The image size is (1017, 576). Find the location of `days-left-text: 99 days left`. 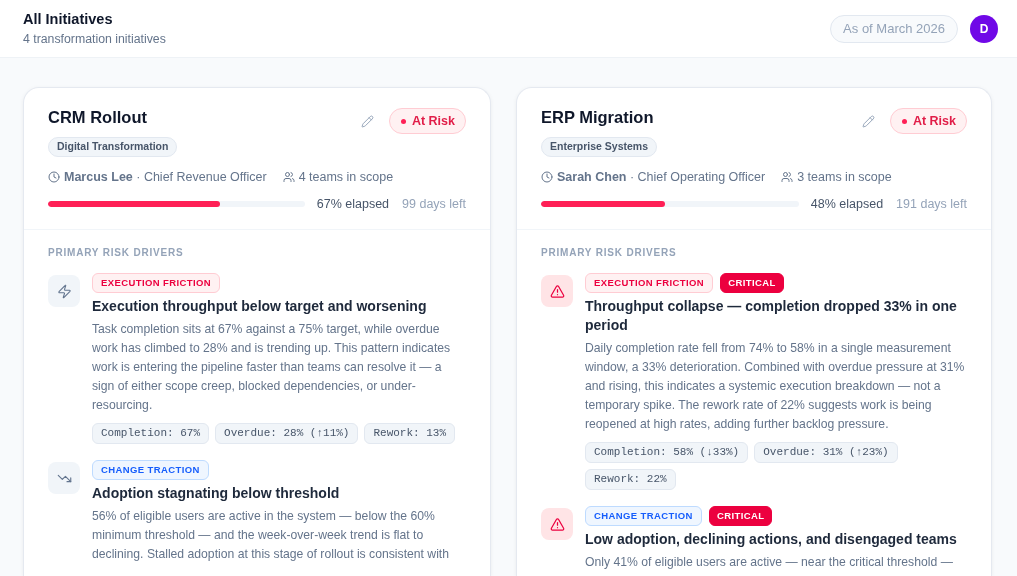

days-left-text: 99 days left is located at coordinates (434, 204).